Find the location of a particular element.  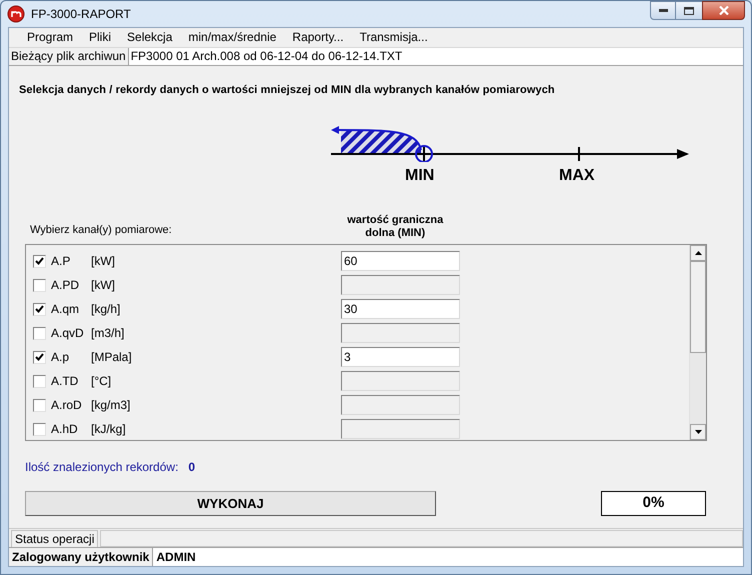

maximize-icon is located at coordinates (689, 10).